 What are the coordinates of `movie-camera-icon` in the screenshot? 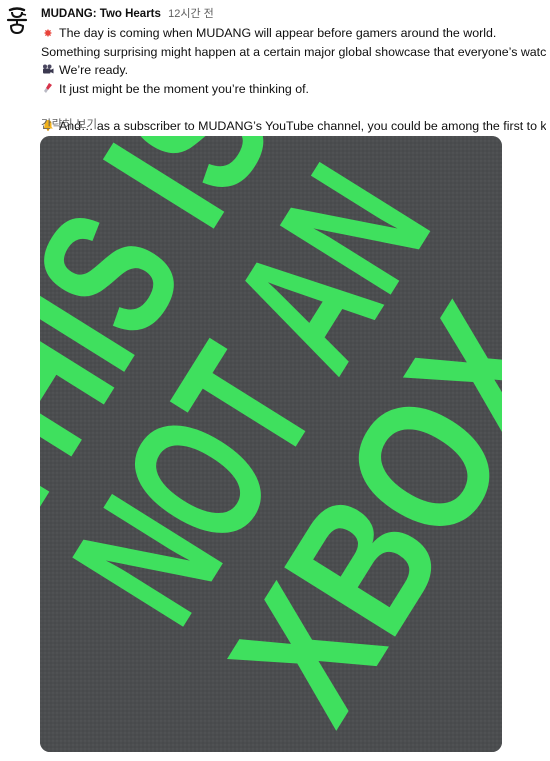 It's located at (48, 71).